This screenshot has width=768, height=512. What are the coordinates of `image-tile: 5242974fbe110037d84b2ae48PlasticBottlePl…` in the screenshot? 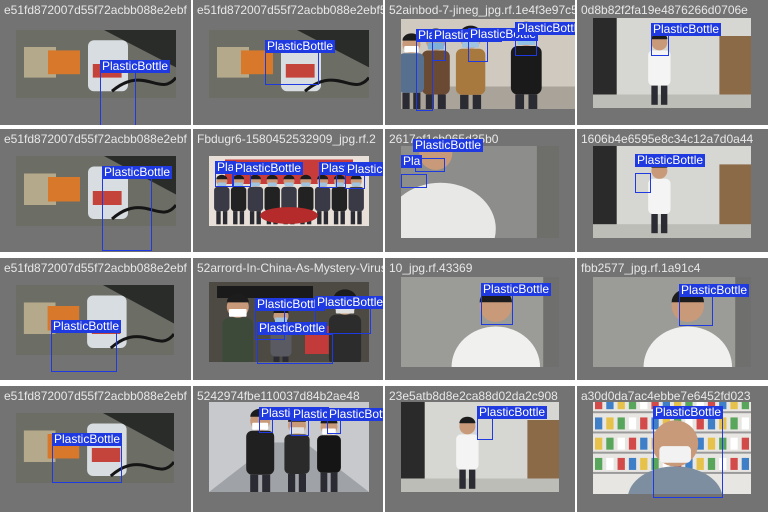 It's located at (288, 449).